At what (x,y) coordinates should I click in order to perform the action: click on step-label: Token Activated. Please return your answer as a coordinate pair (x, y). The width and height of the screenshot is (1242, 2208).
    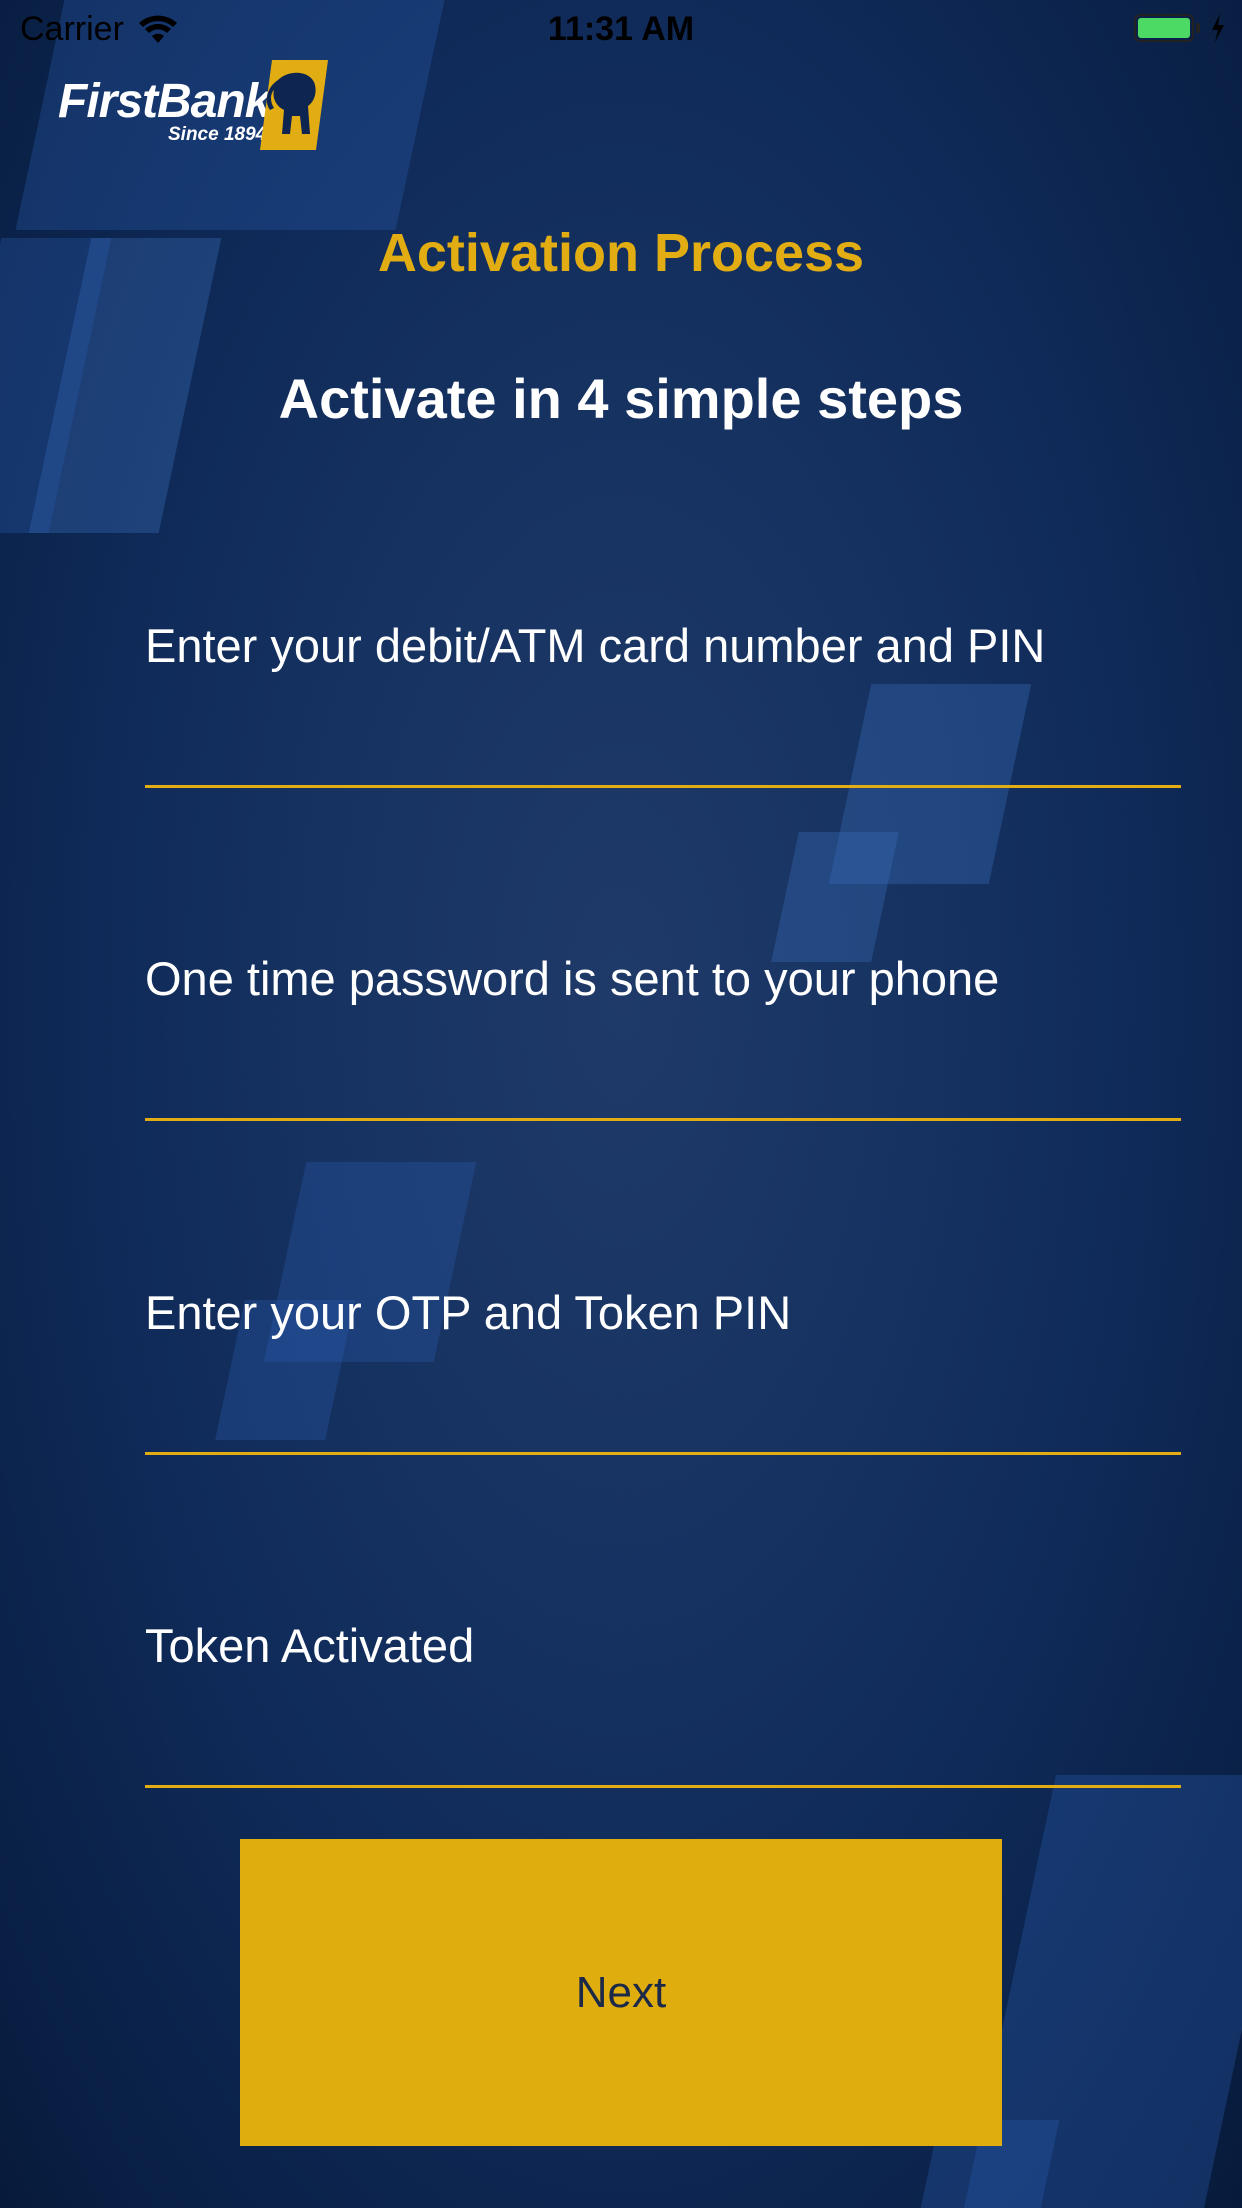
    Looking at the image, I should click on (310, 1645).